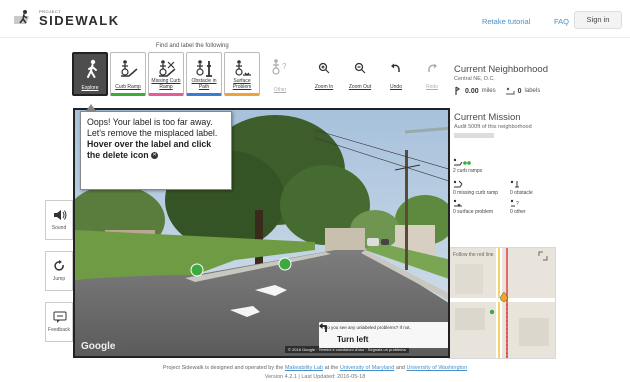 Image resolution: width=630 pixels, height=382 pixels. Describe the element at coordinates (487, 117) in the screenshot. I see `mission-title: Current Mission` at that location.